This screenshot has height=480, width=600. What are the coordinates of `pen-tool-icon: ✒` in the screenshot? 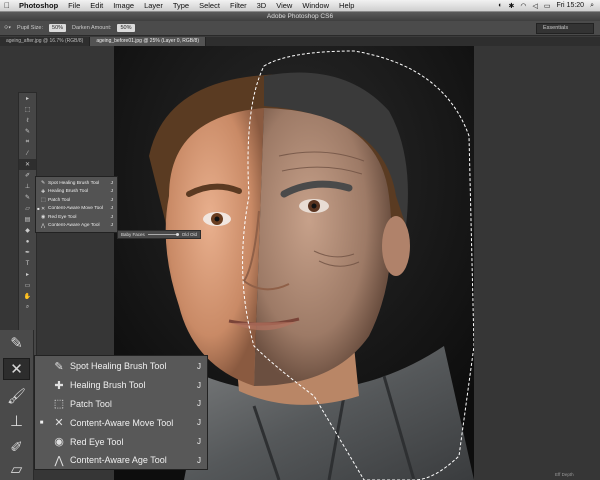 It's located at (27, 252).